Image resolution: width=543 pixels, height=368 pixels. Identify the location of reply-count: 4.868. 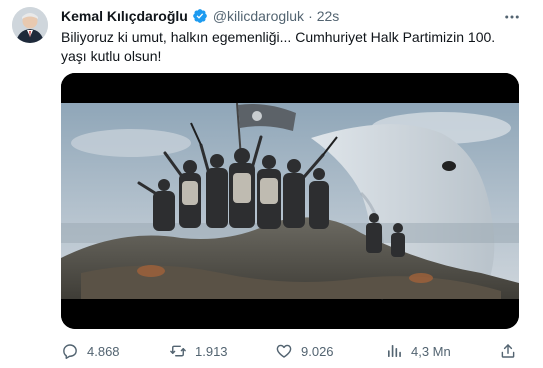
(103, 351).